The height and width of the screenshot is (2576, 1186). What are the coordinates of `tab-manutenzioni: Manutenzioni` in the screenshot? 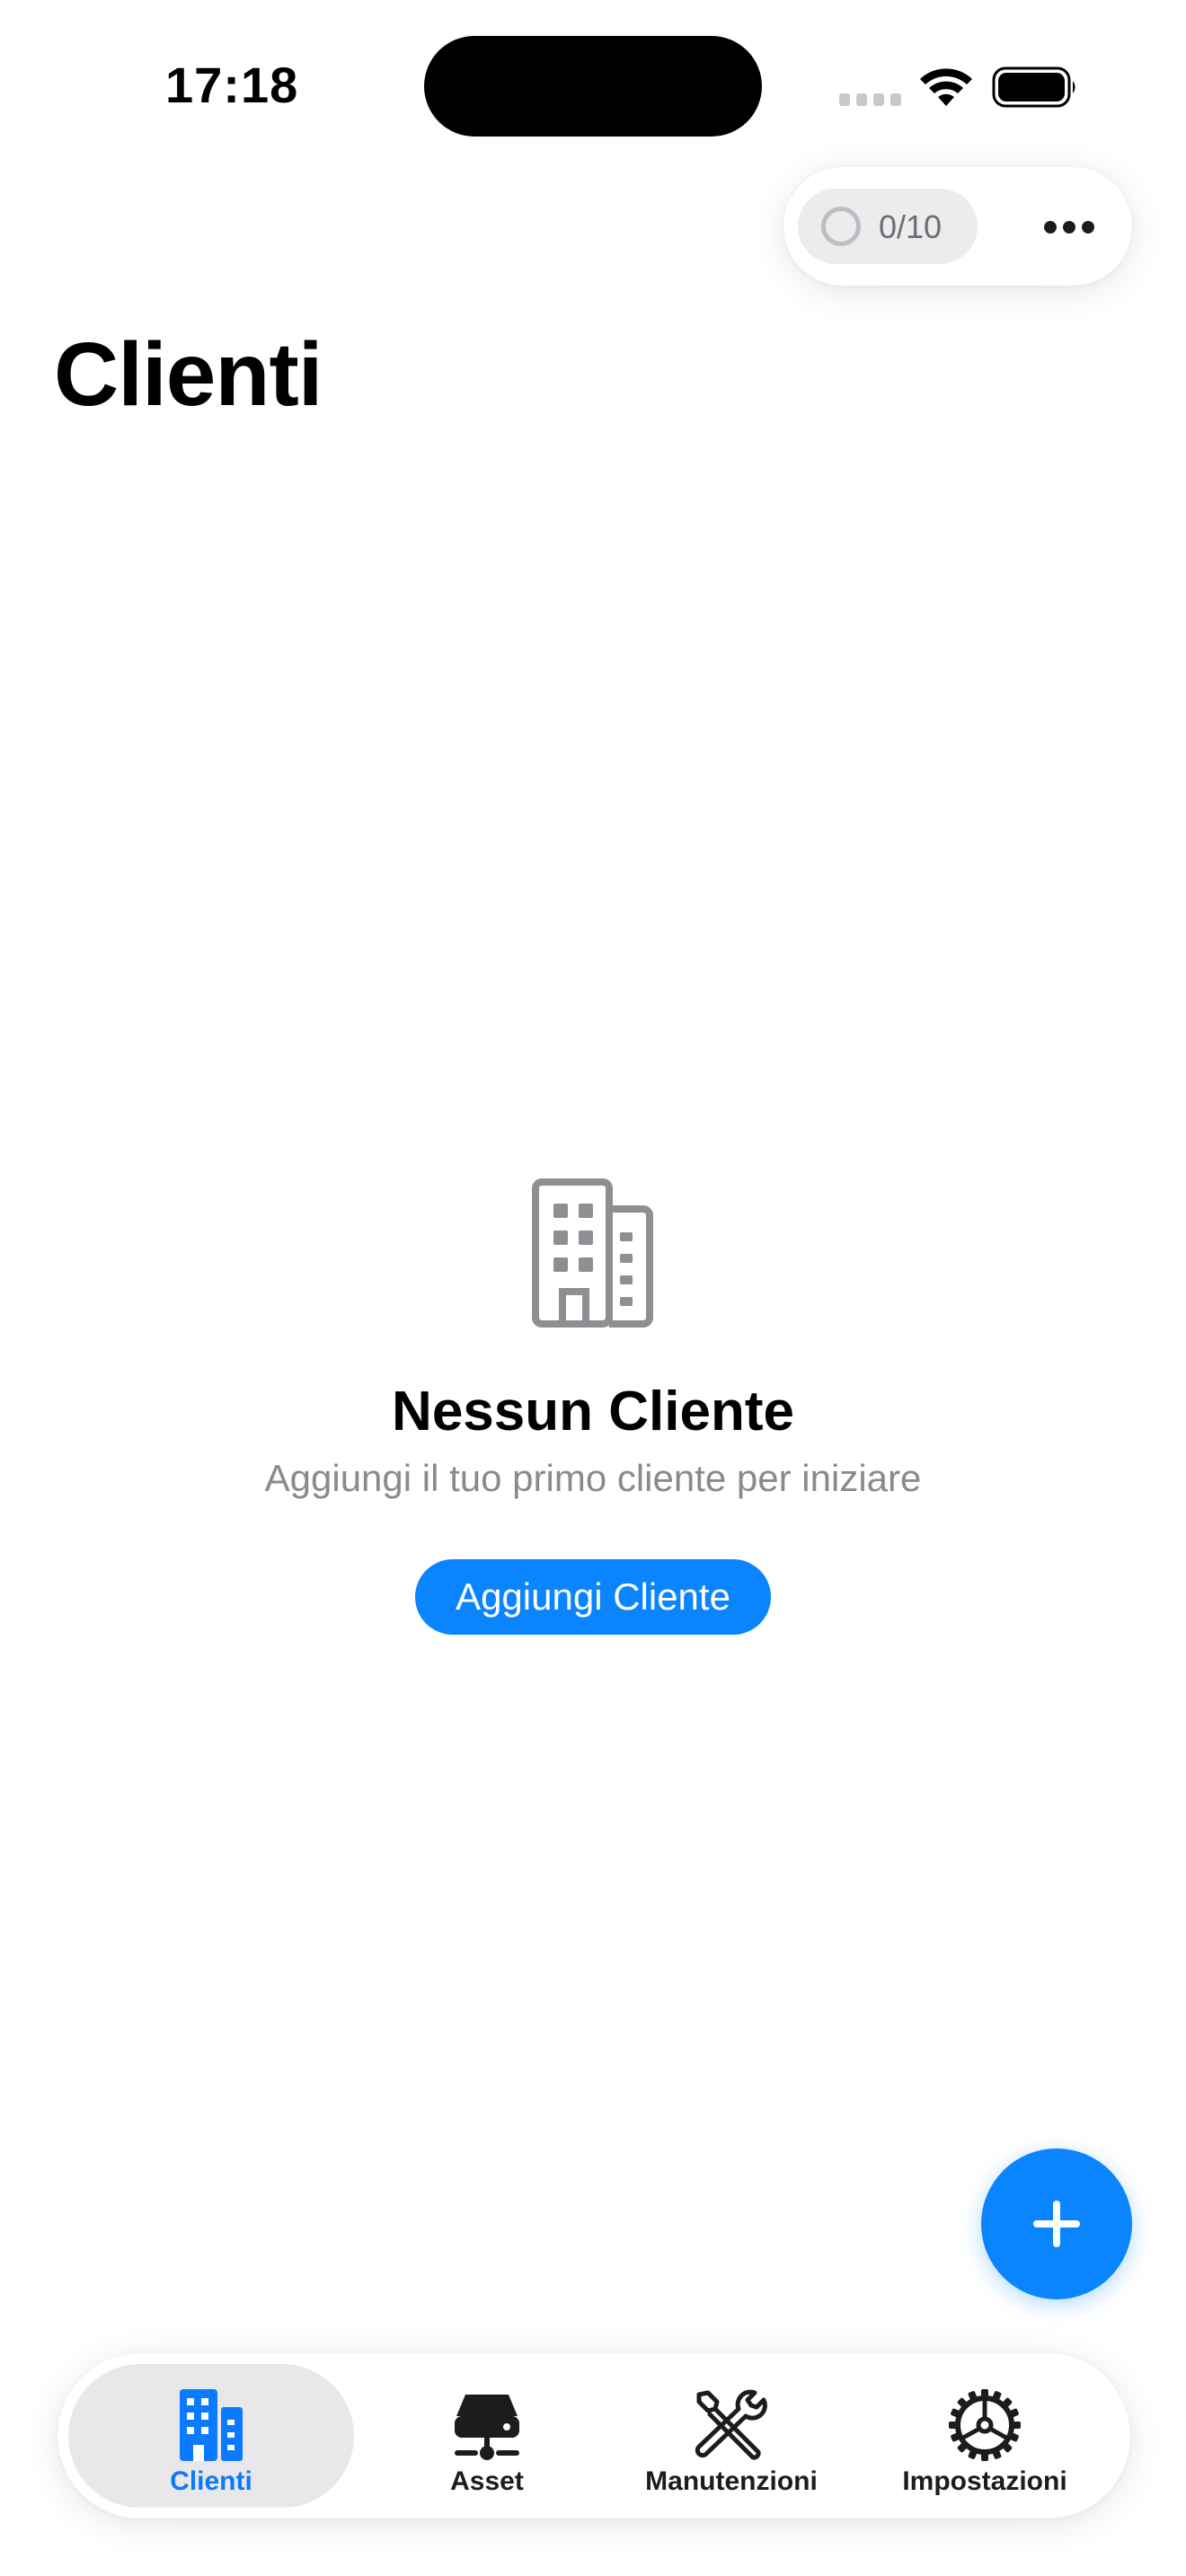 It's located at (731, 2436).